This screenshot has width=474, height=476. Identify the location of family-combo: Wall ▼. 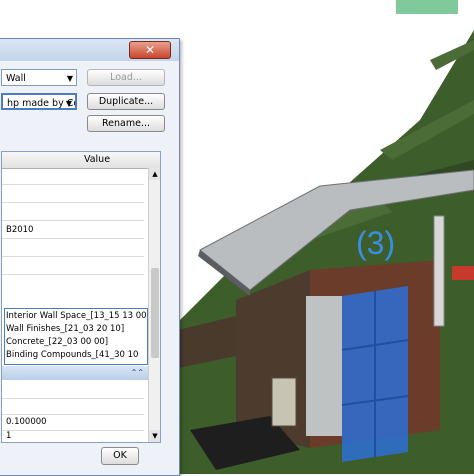
(39, 77).